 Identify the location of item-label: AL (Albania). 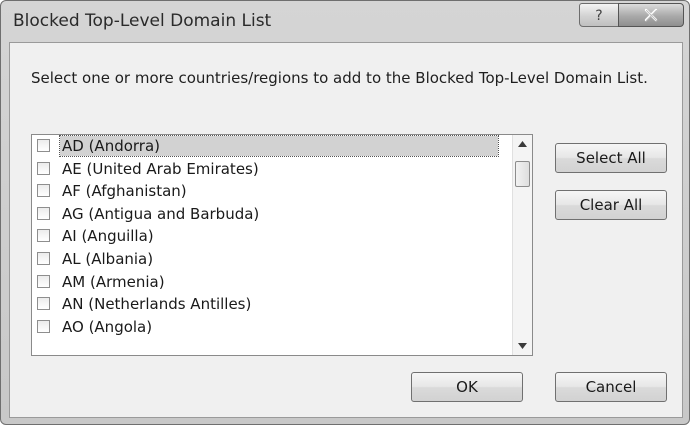
(108, 258).